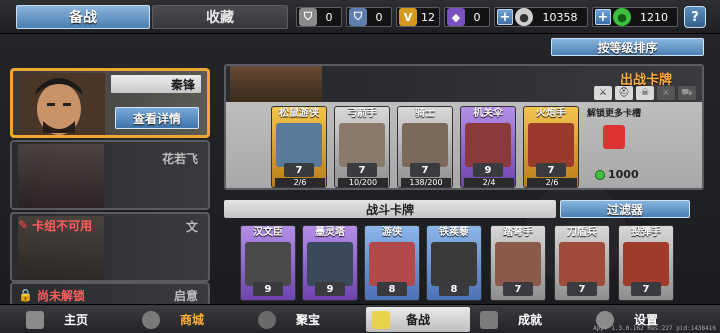 This screenshot has height=333, width=720. I want to click on unlock-slot-label: 解锁更多卡槽, so click(613, 114).